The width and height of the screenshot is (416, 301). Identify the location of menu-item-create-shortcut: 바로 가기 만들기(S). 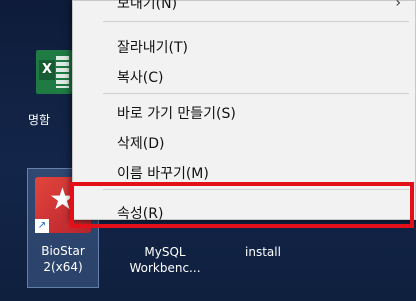
(176, 113).